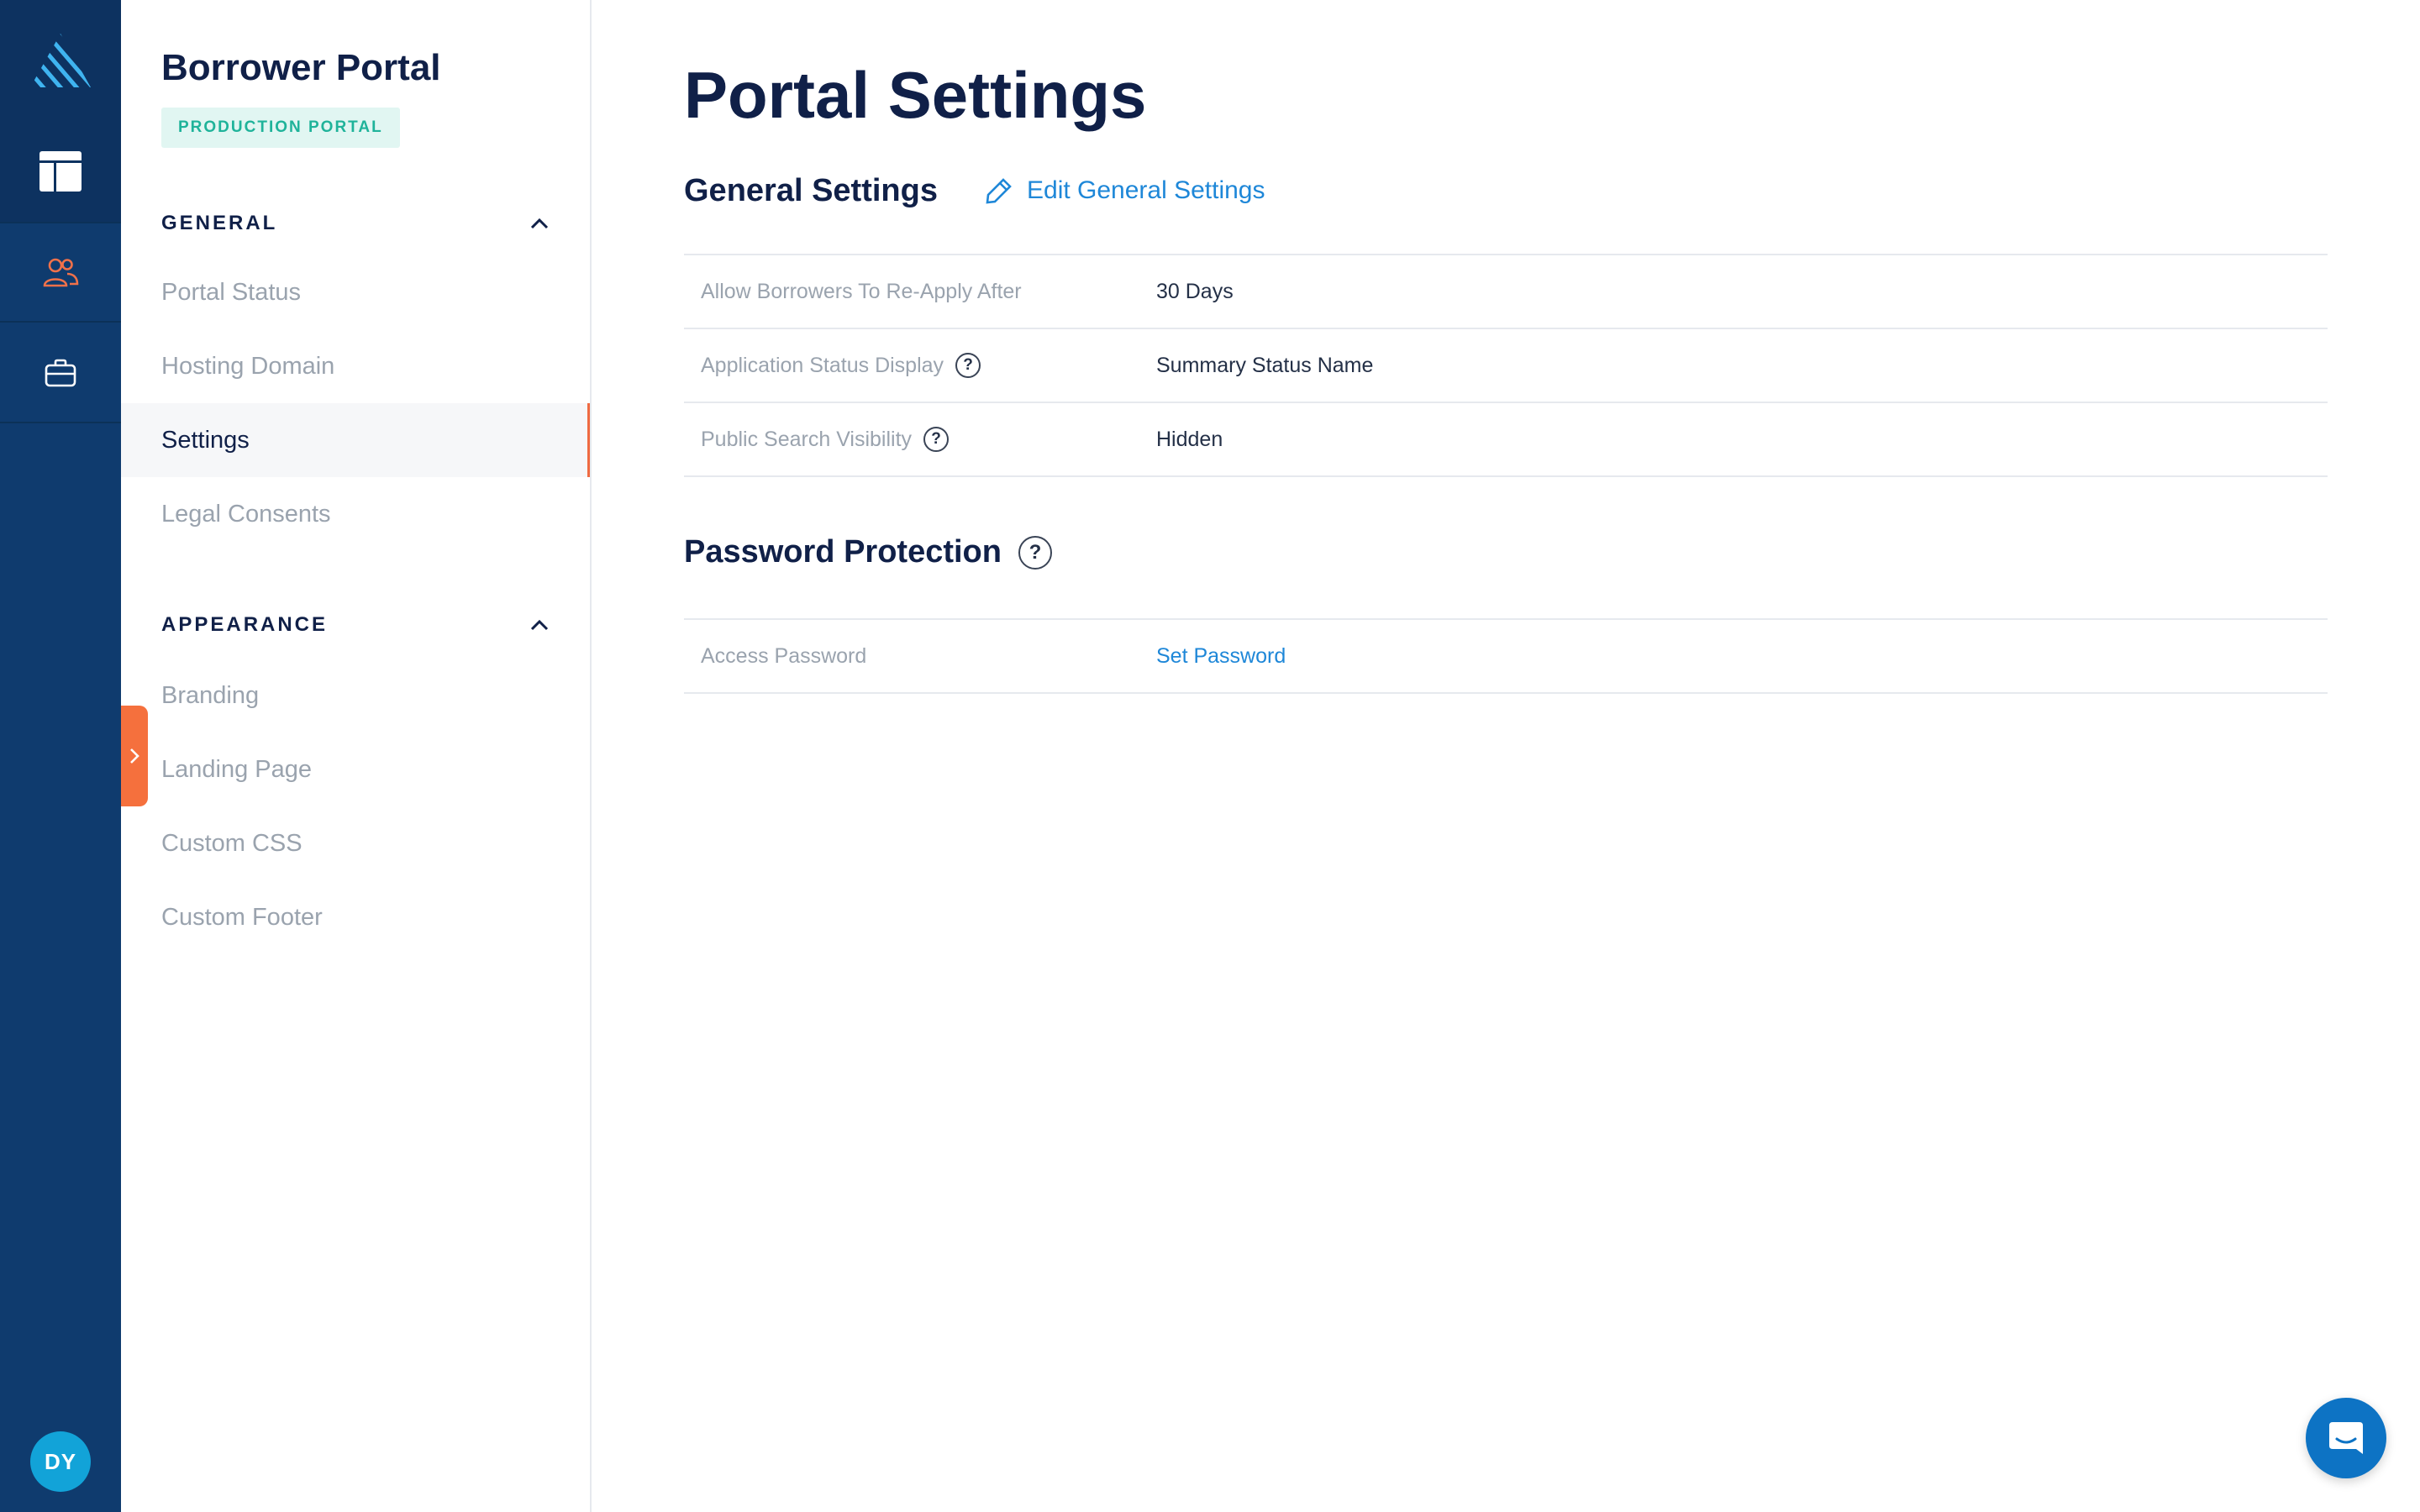 Image resolution: width=2420 pixels, height=1512 pixels. What do you see at coordinates (355, 366) in the screenshot?
I see `sidebar-item-hosting-domain: Hosting Domain` at bounding box center [355, 366].